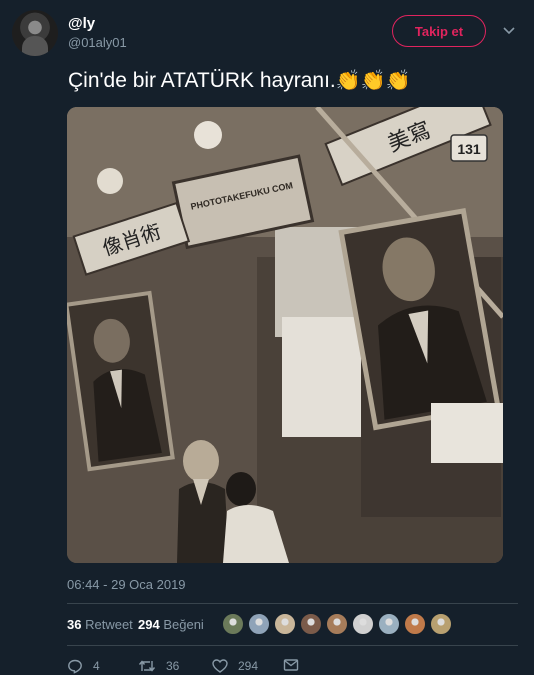  Describe the element at coordinates (173, 666) in the screenshot. I see `retweet-action-count: 36` at that location.